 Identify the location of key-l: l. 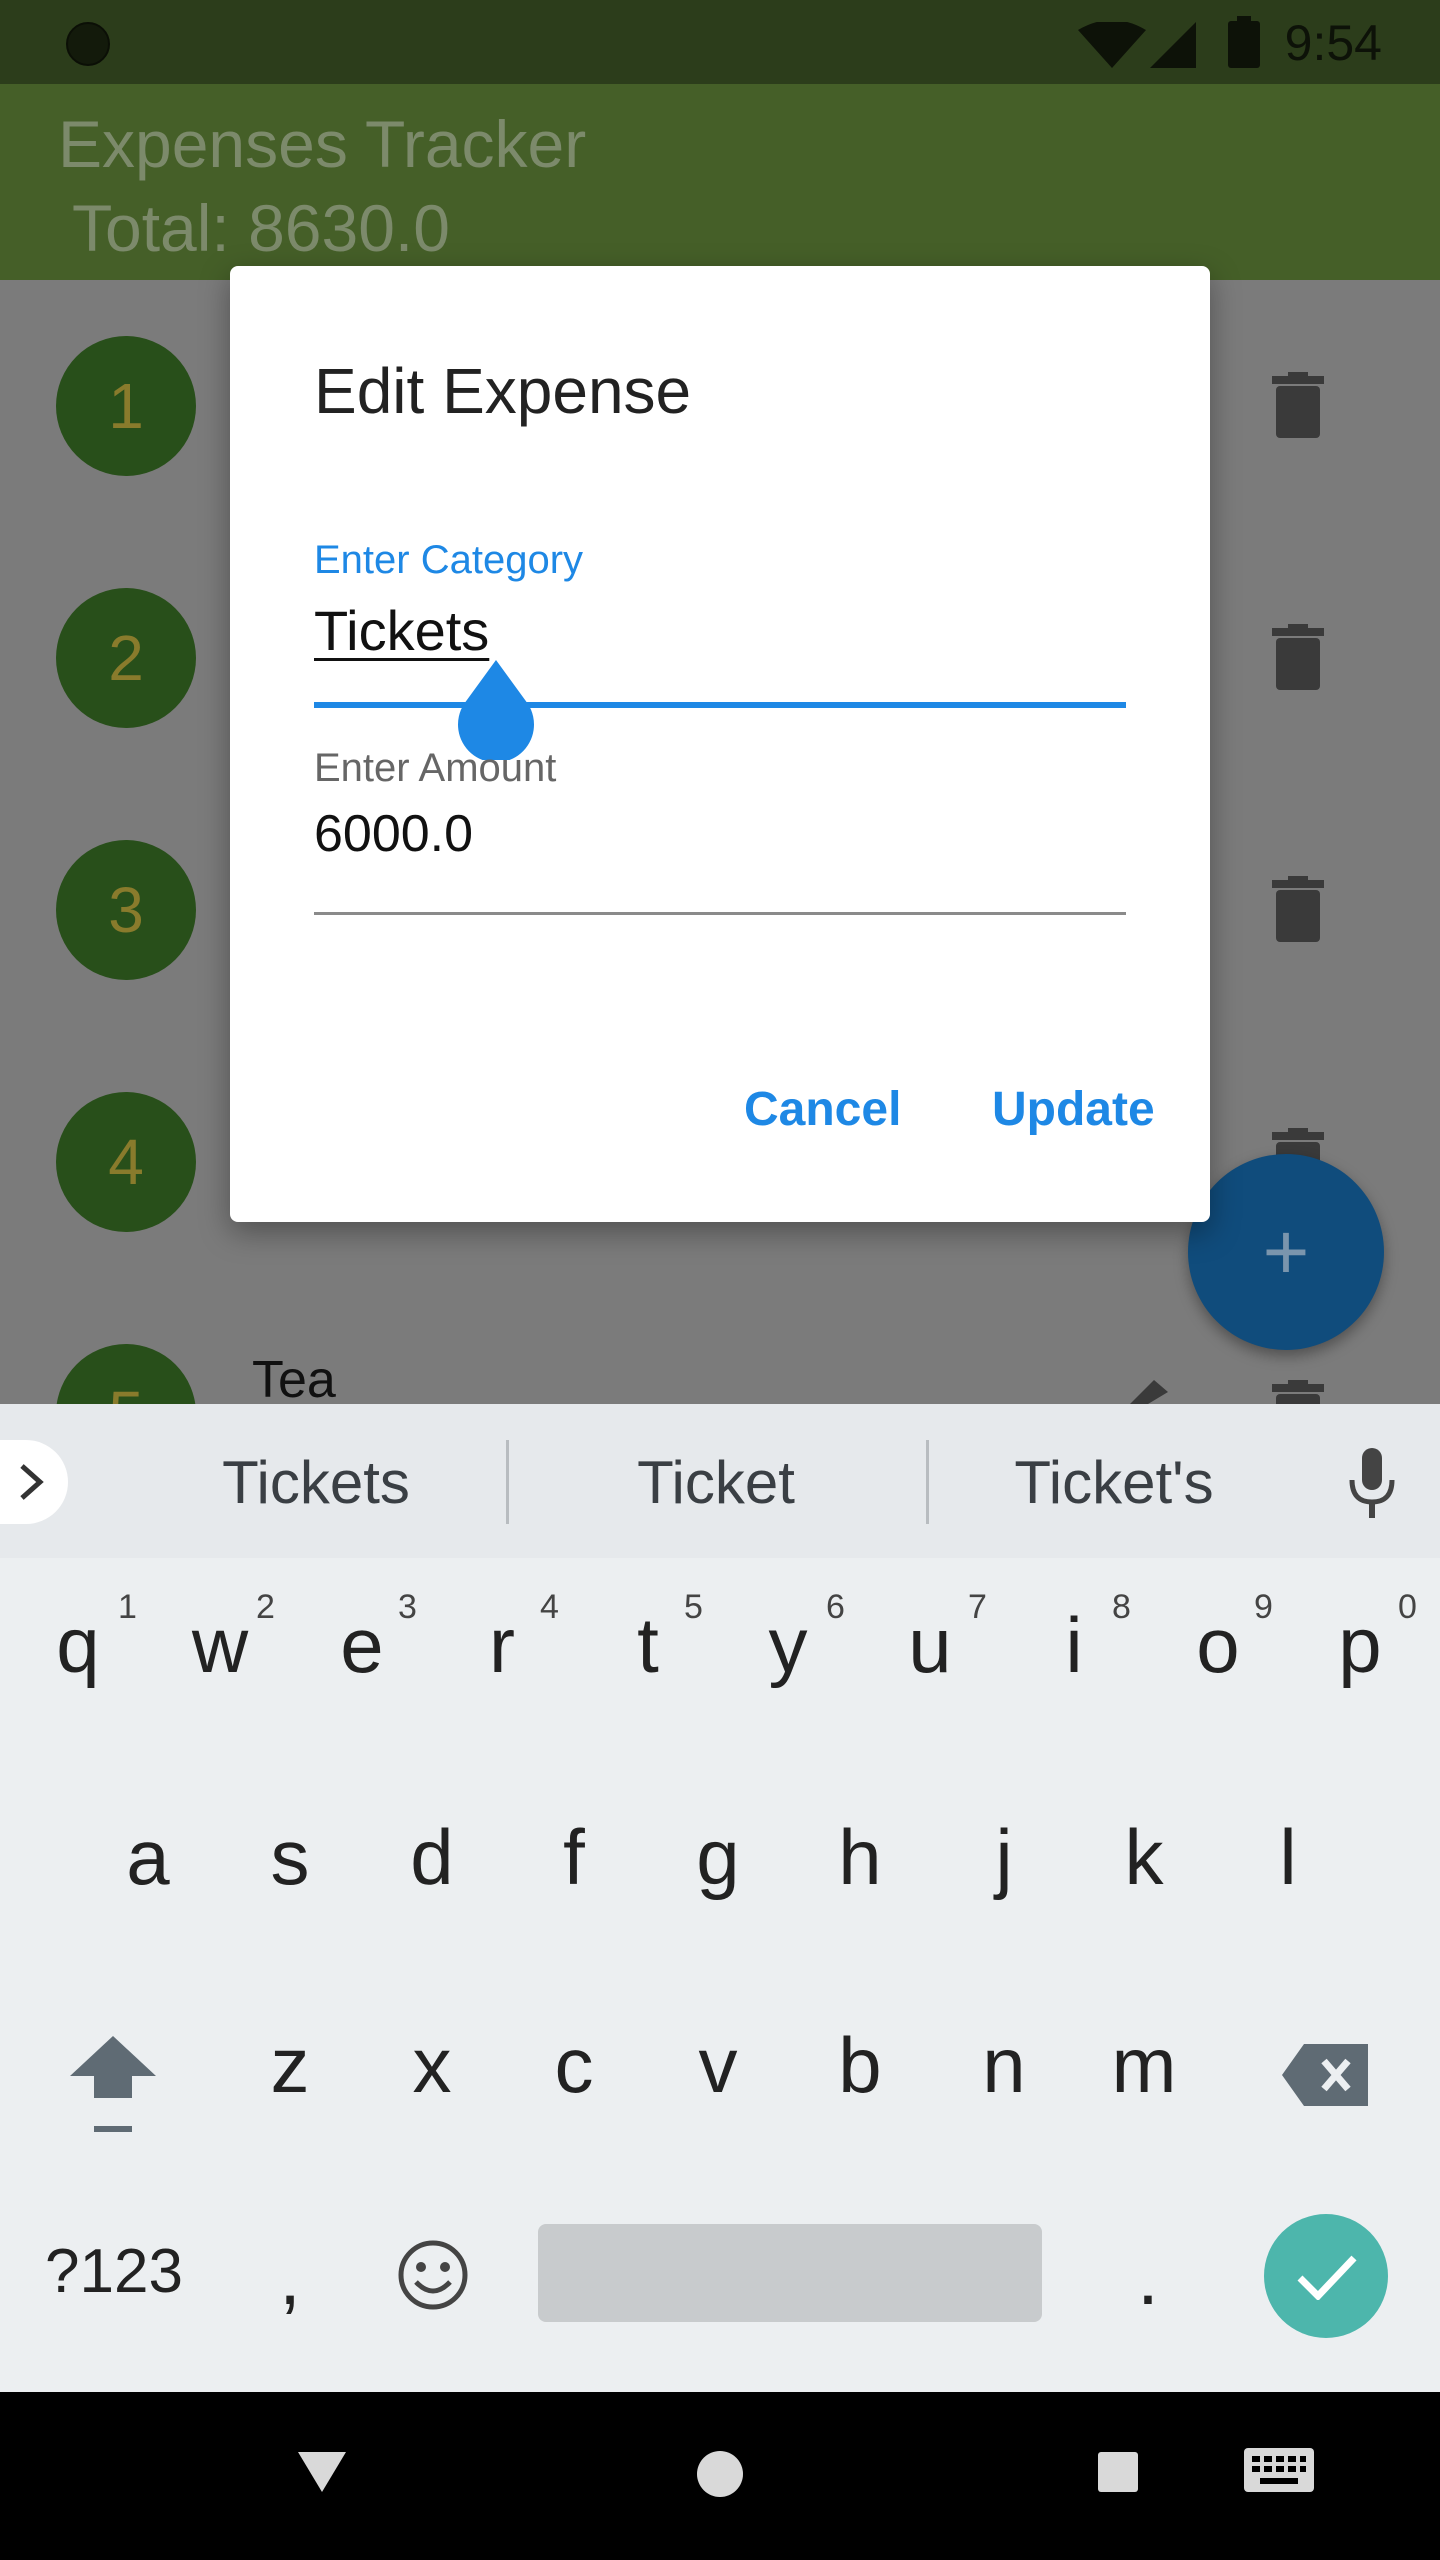
(1288, 1857).